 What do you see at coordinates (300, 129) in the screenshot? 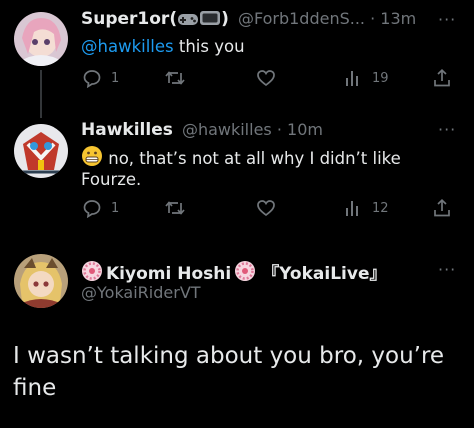
I see `timestamp: · 10m` at bounding box center [300, 129].